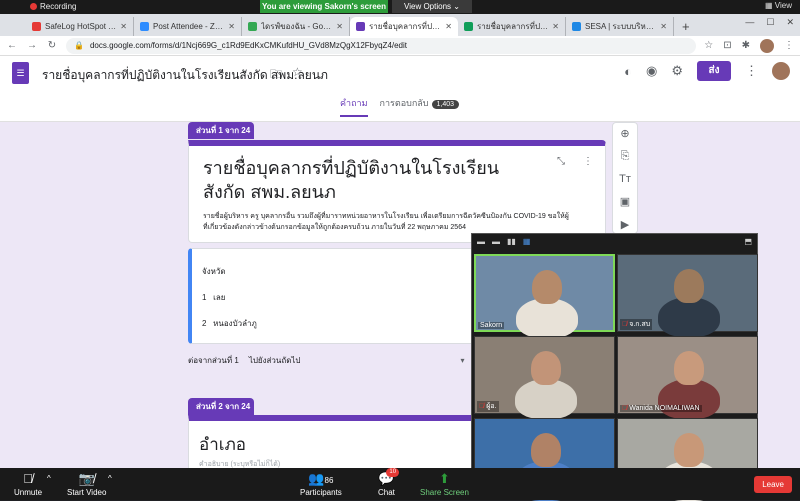 The width and height of the screenshot is (800, 501). Describe the element at coordinates (326, 360) in the screenshot. I see `after-section-row: ต่อจากส่วนที่ 1 ไปยังส่วนถัดไป ▾` at that location.